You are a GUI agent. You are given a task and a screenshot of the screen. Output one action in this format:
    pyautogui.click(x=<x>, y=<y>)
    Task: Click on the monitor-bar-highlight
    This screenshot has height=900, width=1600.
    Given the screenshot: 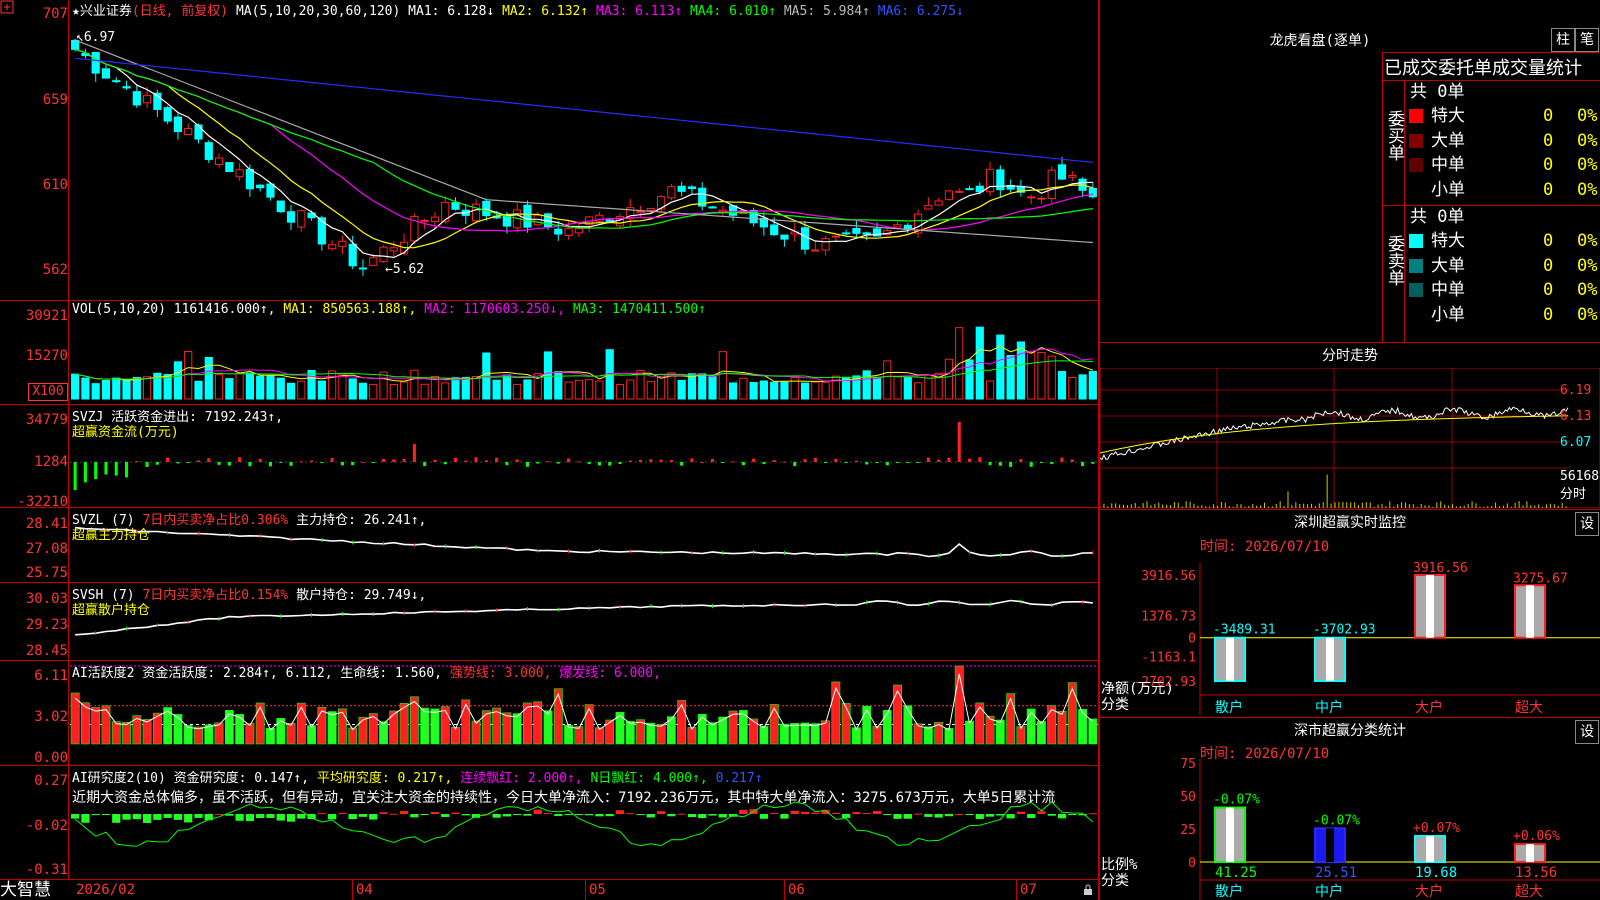 What is the action you would take?
    pyautogui.click(x=1530, y=611)
    